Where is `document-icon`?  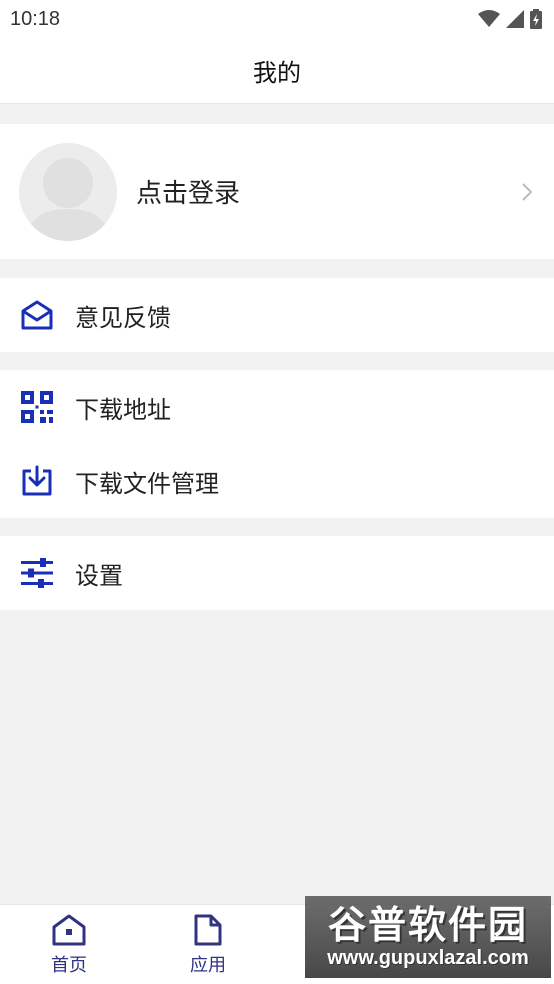
document-icon is located at coordinates (208, 930).